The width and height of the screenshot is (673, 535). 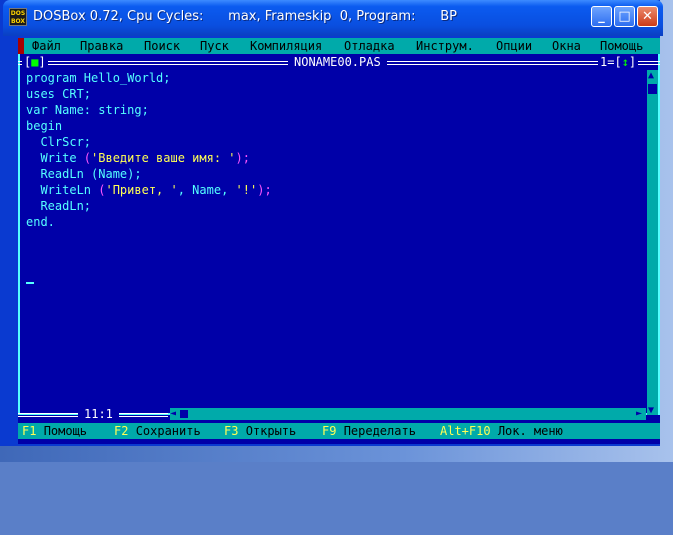 I want to click on menu-tools: Инструм., so click(x=445, y=46).